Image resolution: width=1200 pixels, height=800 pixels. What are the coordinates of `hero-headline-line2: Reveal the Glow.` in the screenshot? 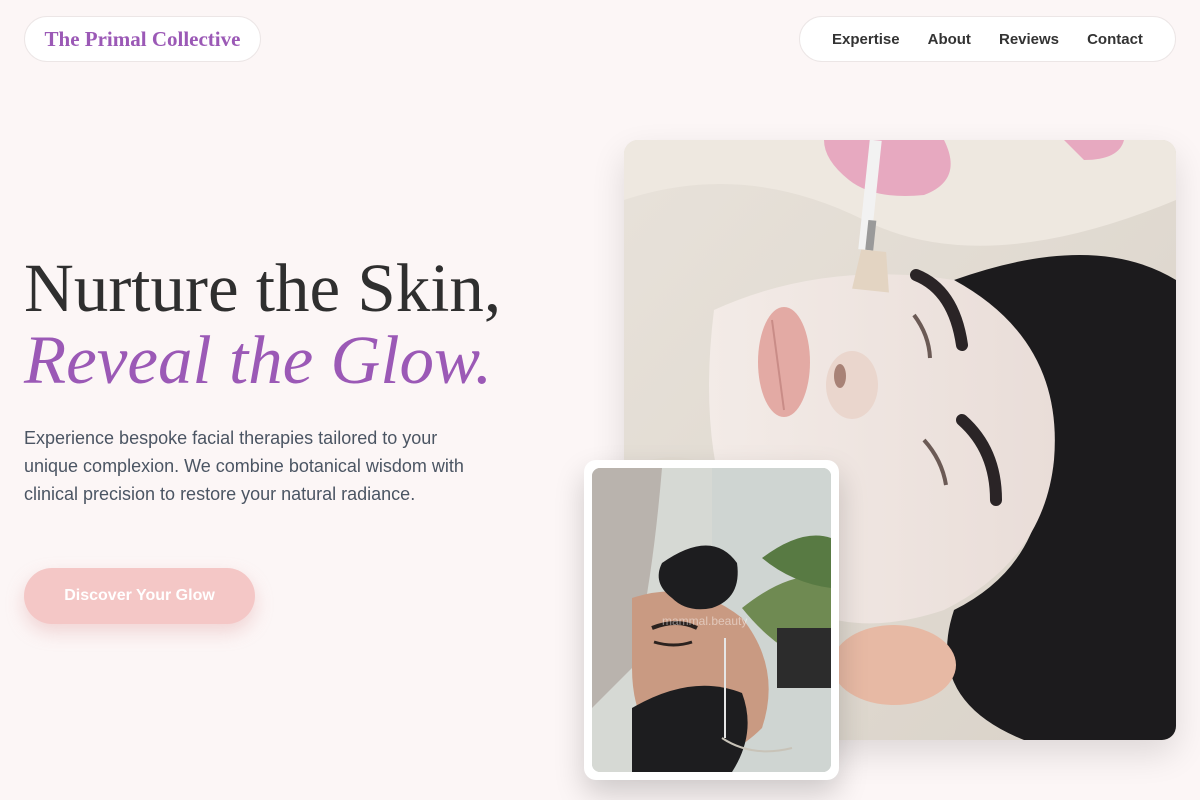 It's located at (258, 360).